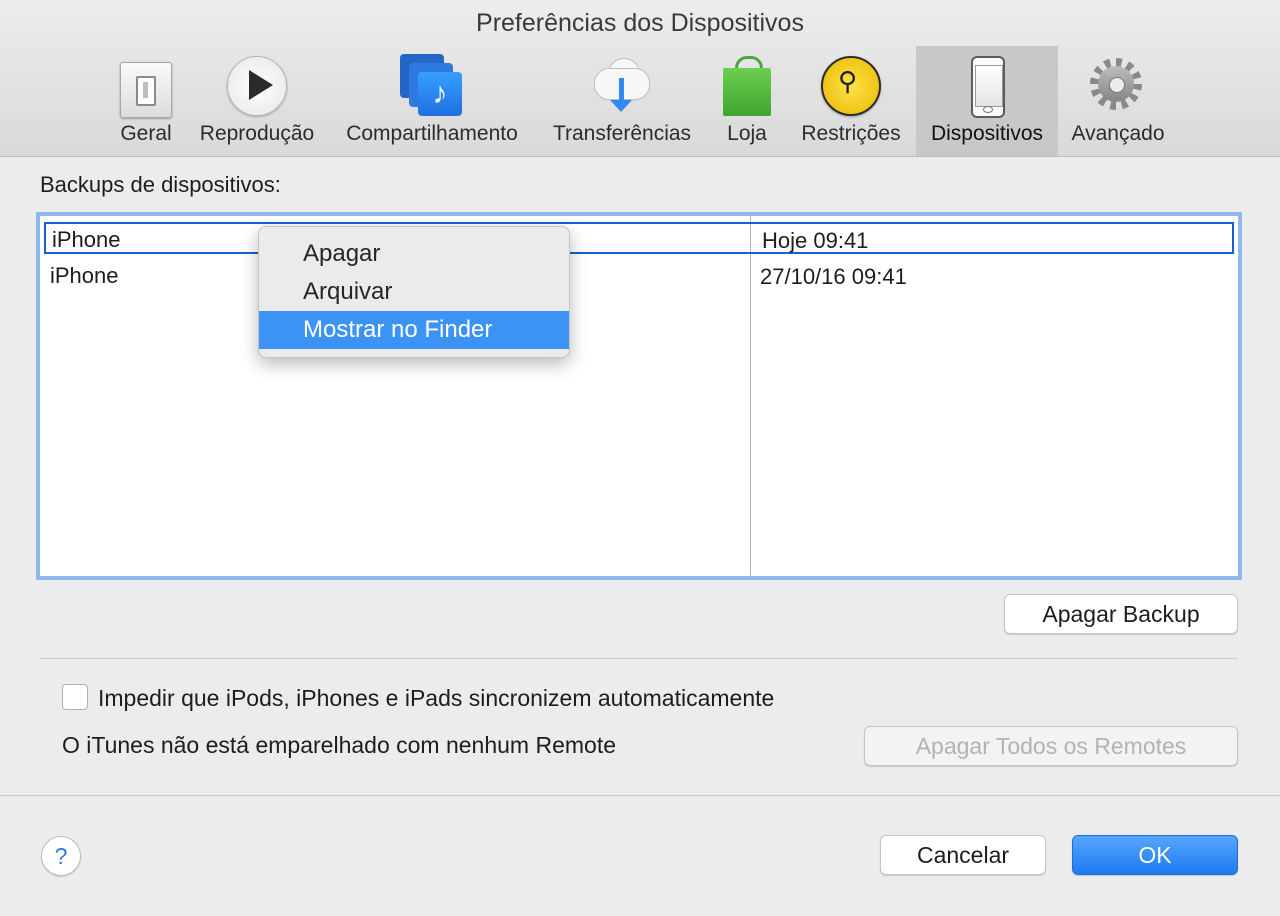 The width and height of the screenshot is (1280, 916). I want to click on tab-store: Loja, so click(747, 101).